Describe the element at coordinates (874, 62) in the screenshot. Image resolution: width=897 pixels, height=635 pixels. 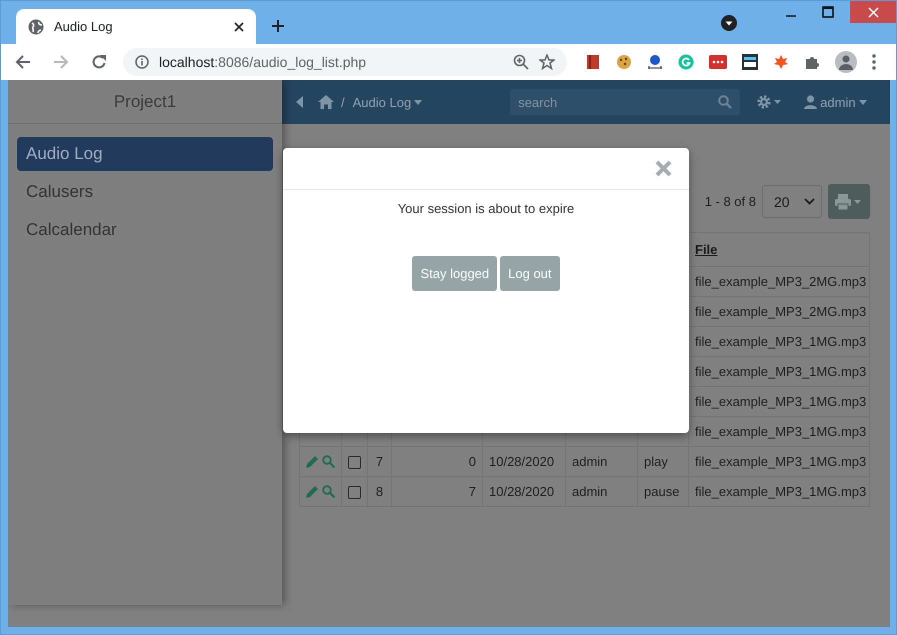
I see `menu-icon` at that location.